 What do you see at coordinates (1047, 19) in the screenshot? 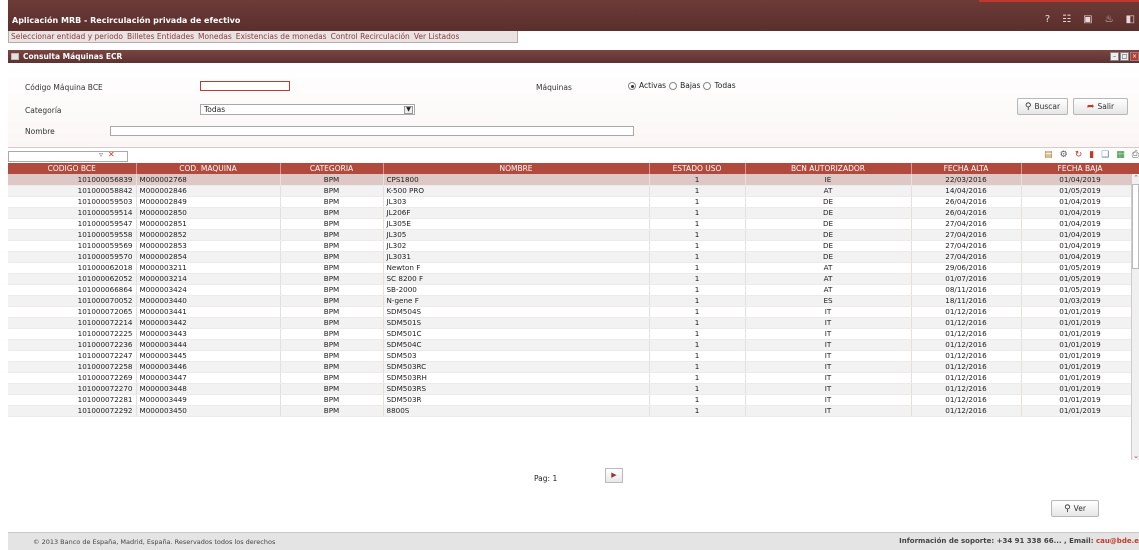
I see `help-icon: ?` at bounding box center [1047, 19].